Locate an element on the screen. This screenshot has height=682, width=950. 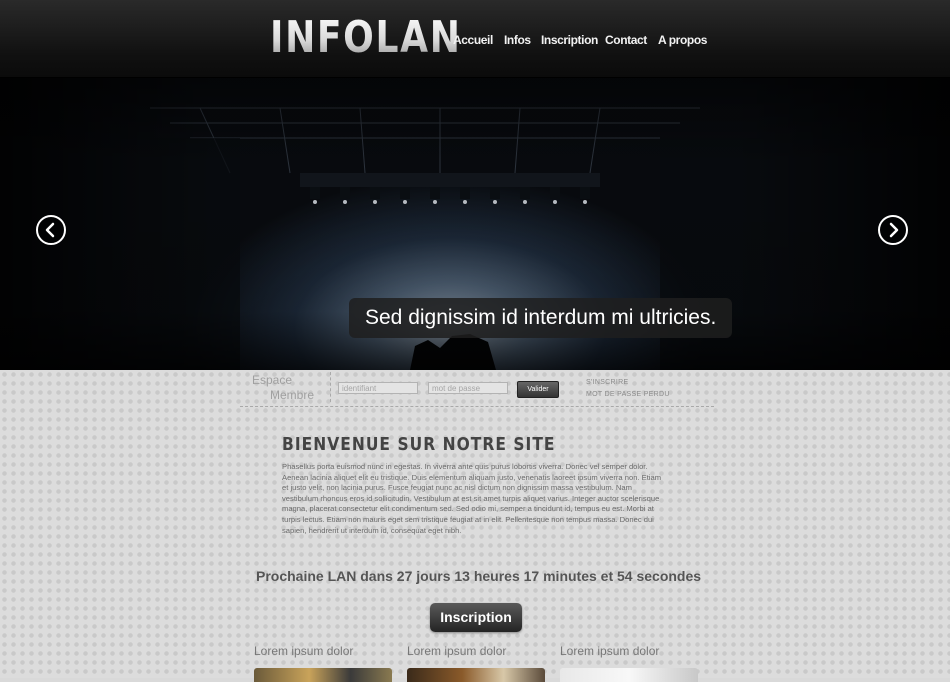
divider is located at coordinates (330, 387).